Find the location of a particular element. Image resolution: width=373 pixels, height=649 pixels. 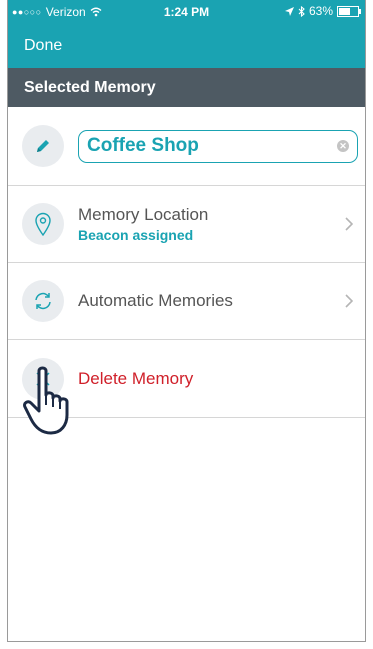

refresh-icon-circle is located at coordinates (43, 301).